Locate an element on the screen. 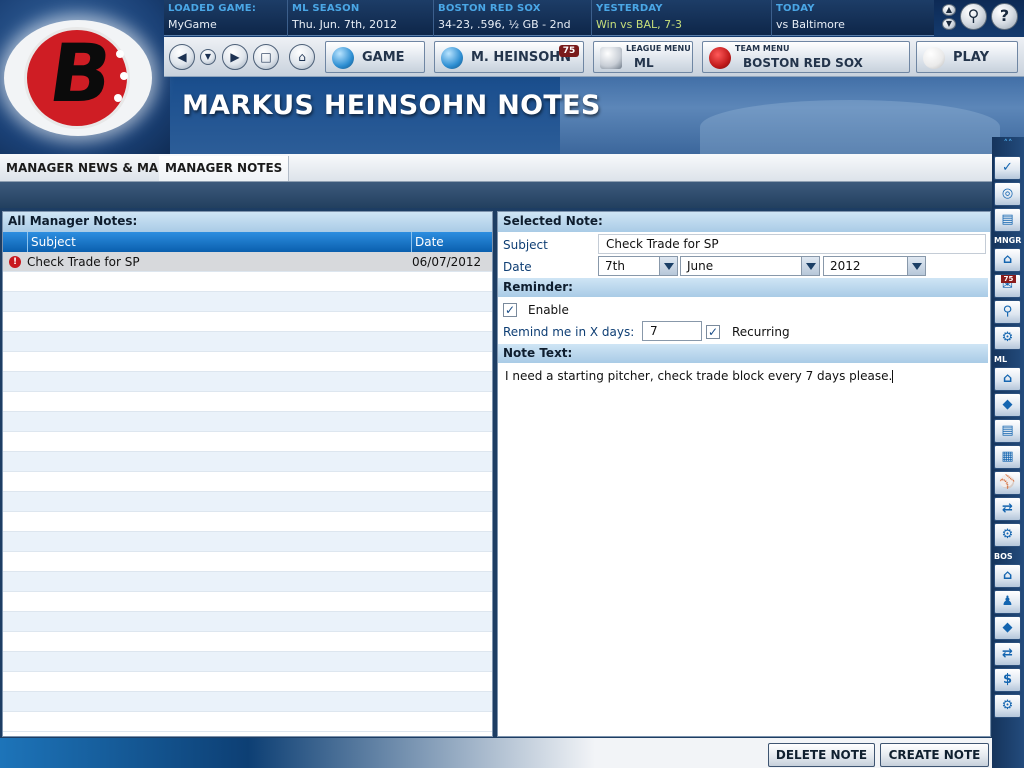  column-divider is located at coordinates (411, 242).